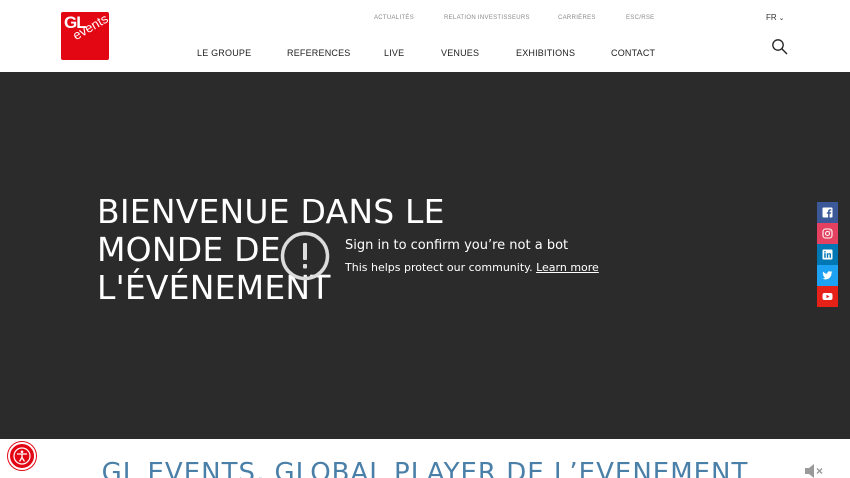 The image size is (850, 478). Describe the element at coordinates (224, 53) in the screenshot. I see `nav-le-groupe: LE GROUPE` at that location.